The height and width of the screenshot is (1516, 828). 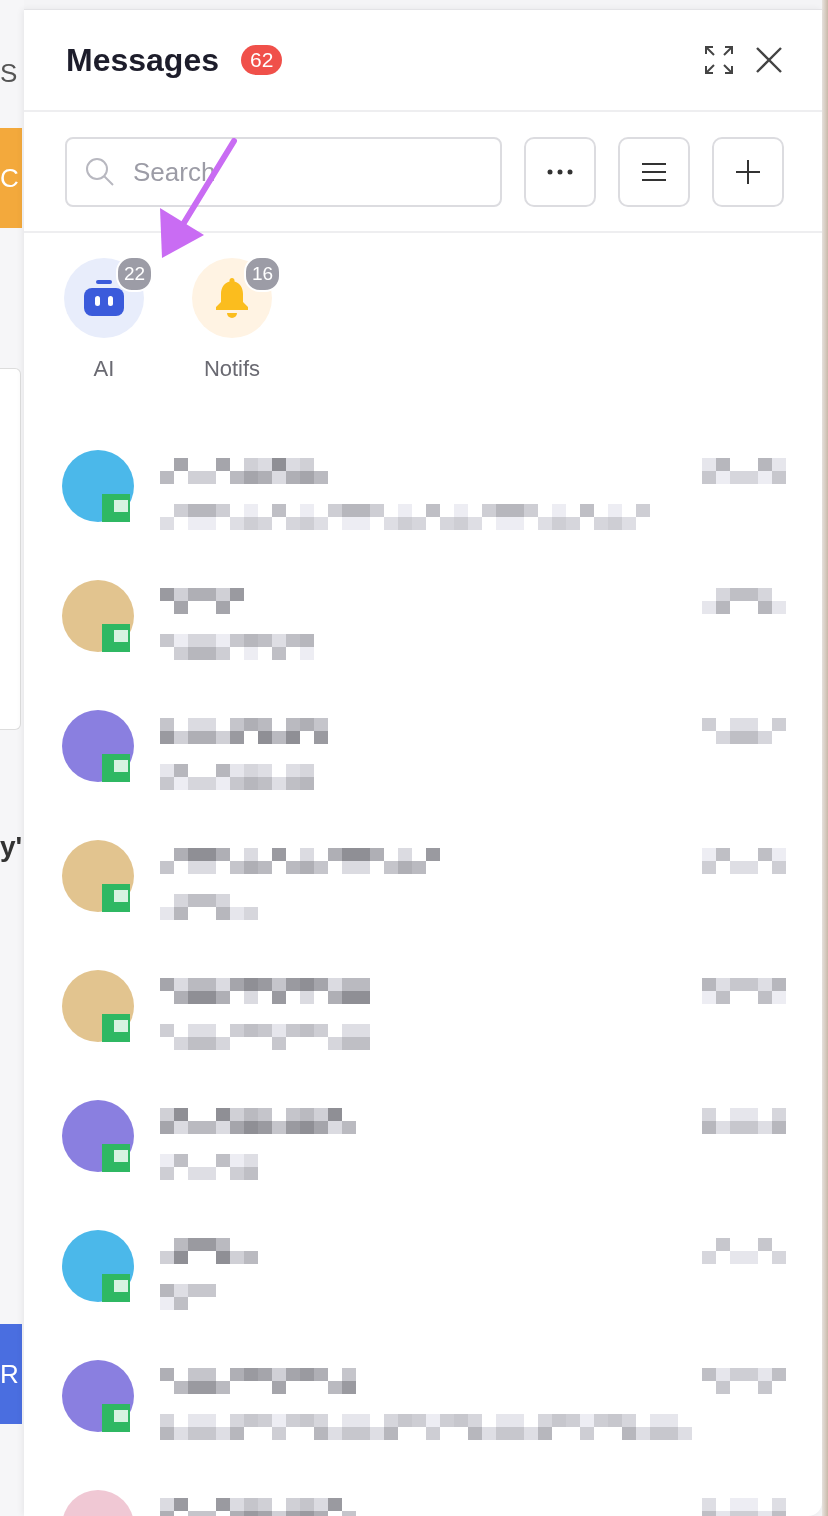 I want to click on shortcut-label: AI, so click(x=104, y=369).